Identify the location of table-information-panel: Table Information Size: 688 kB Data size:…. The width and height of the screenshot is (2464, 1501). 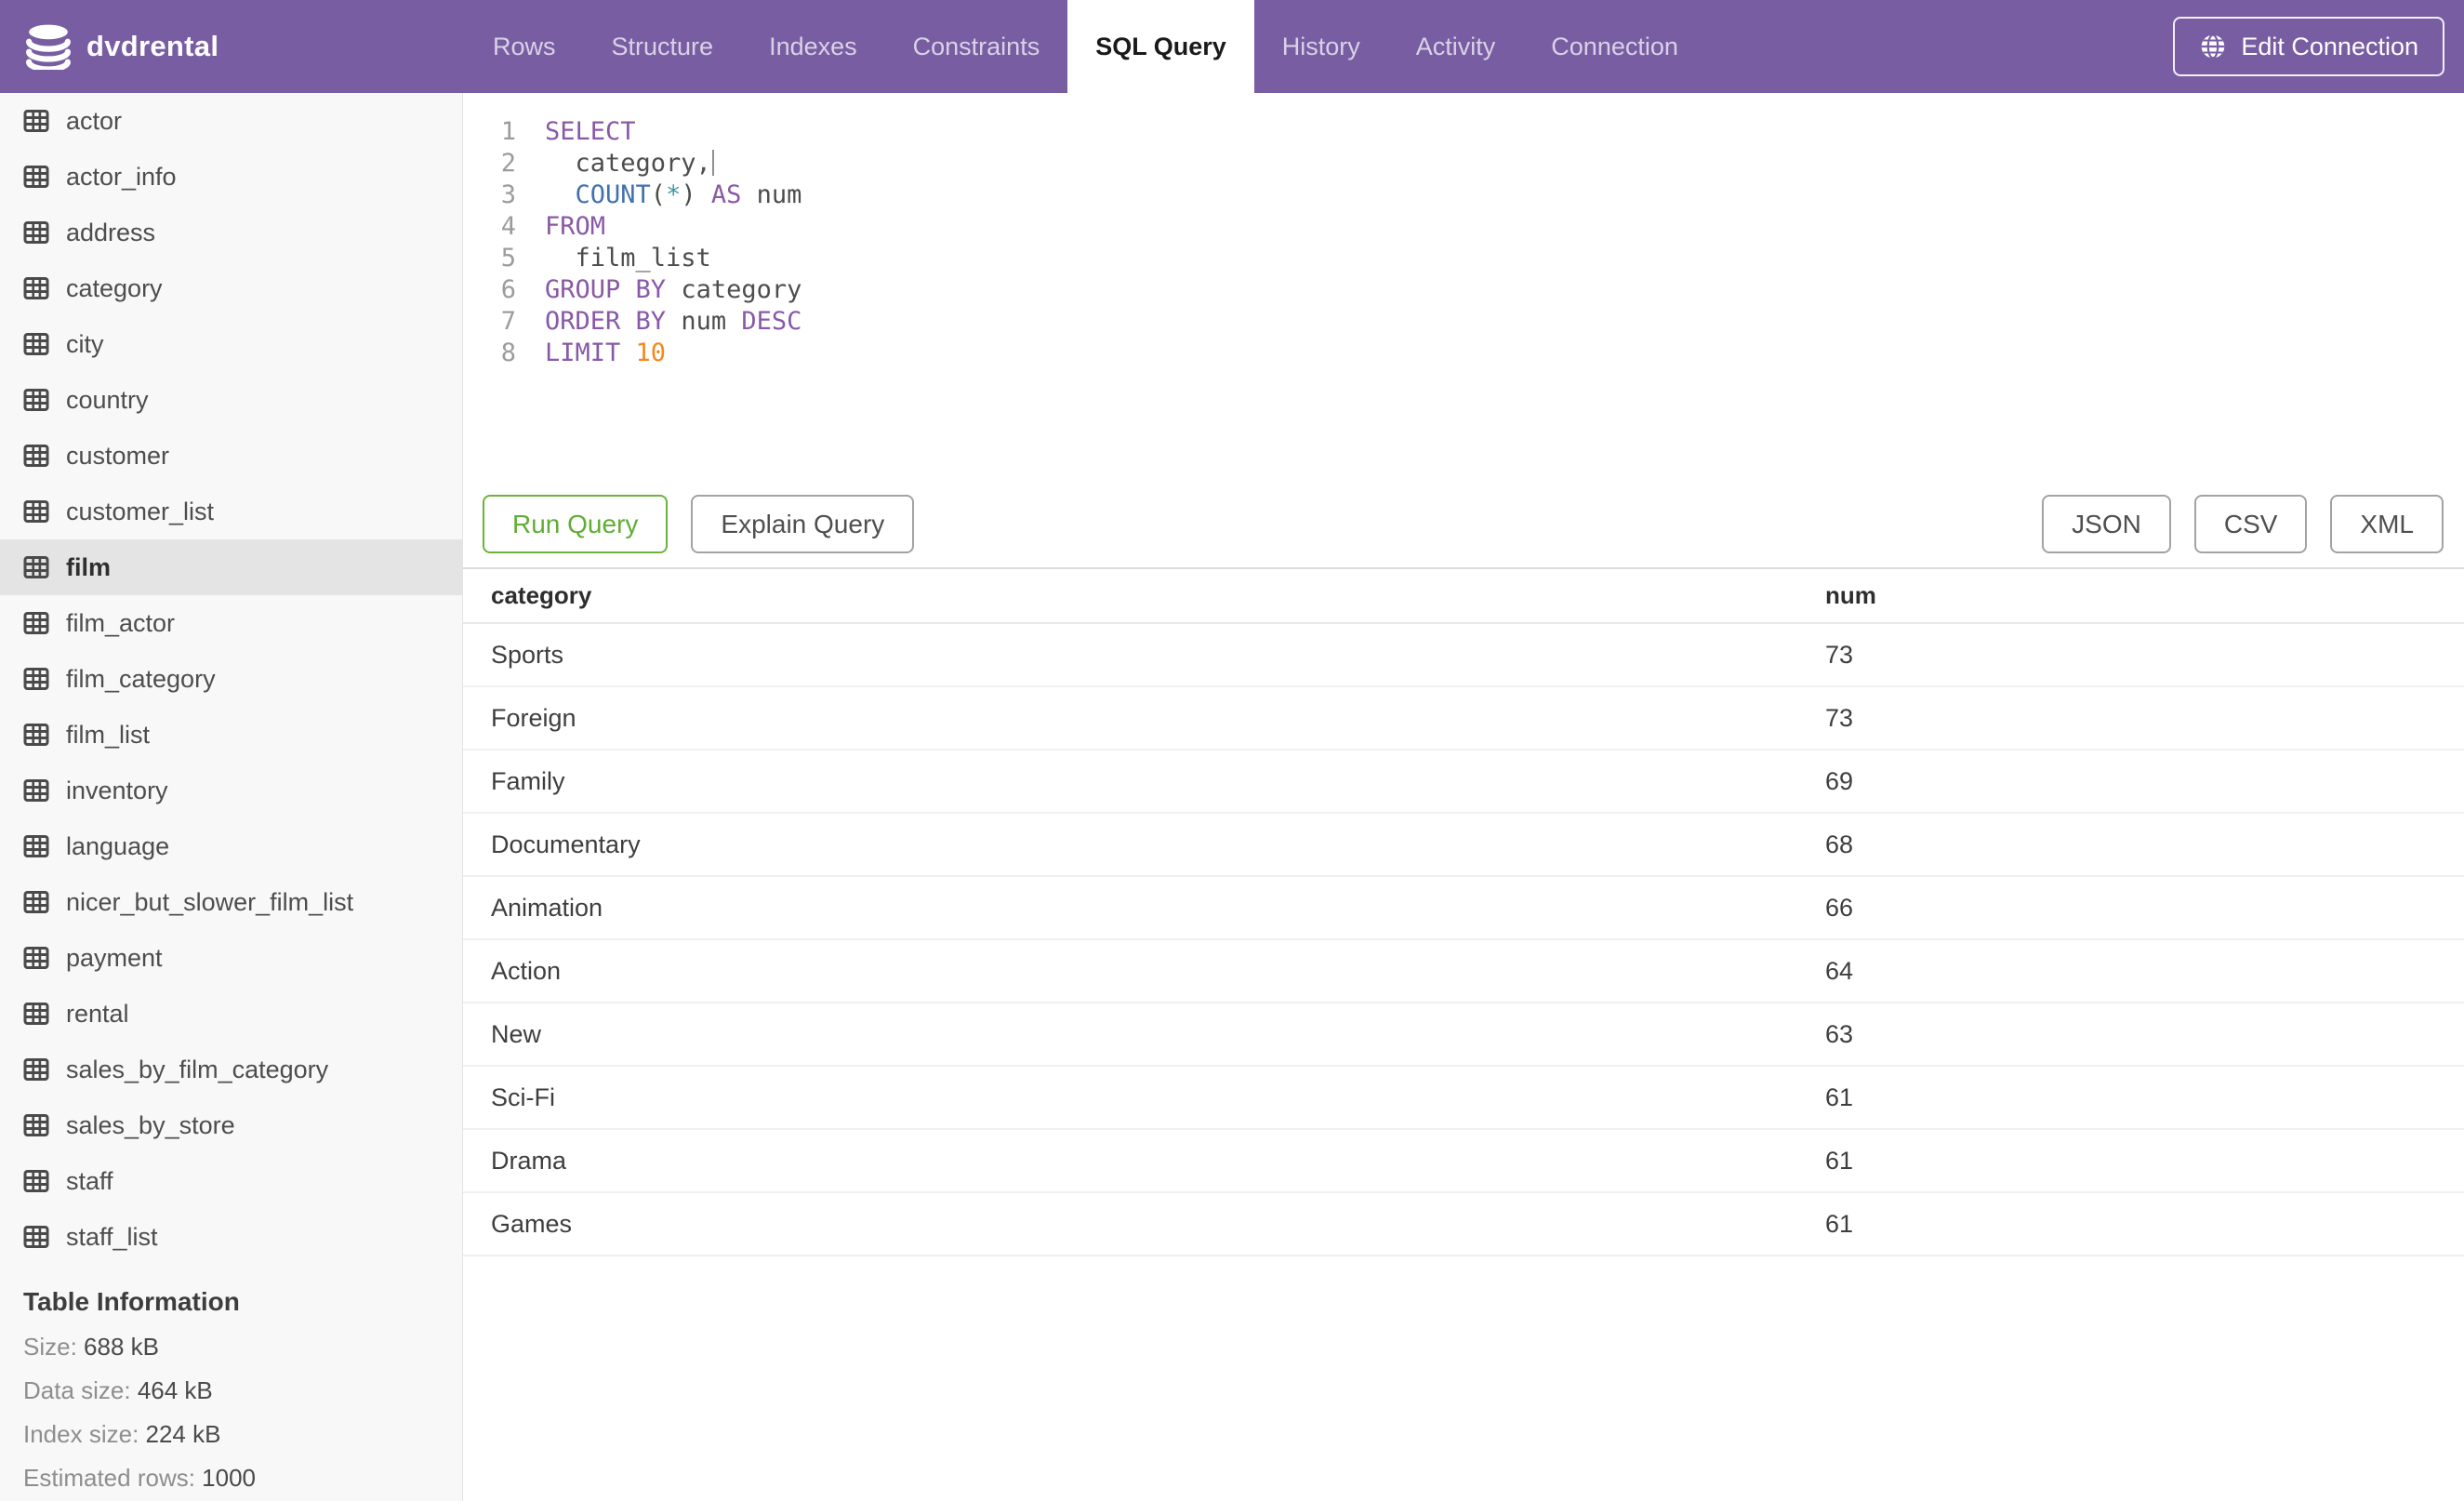
(231, 1378).